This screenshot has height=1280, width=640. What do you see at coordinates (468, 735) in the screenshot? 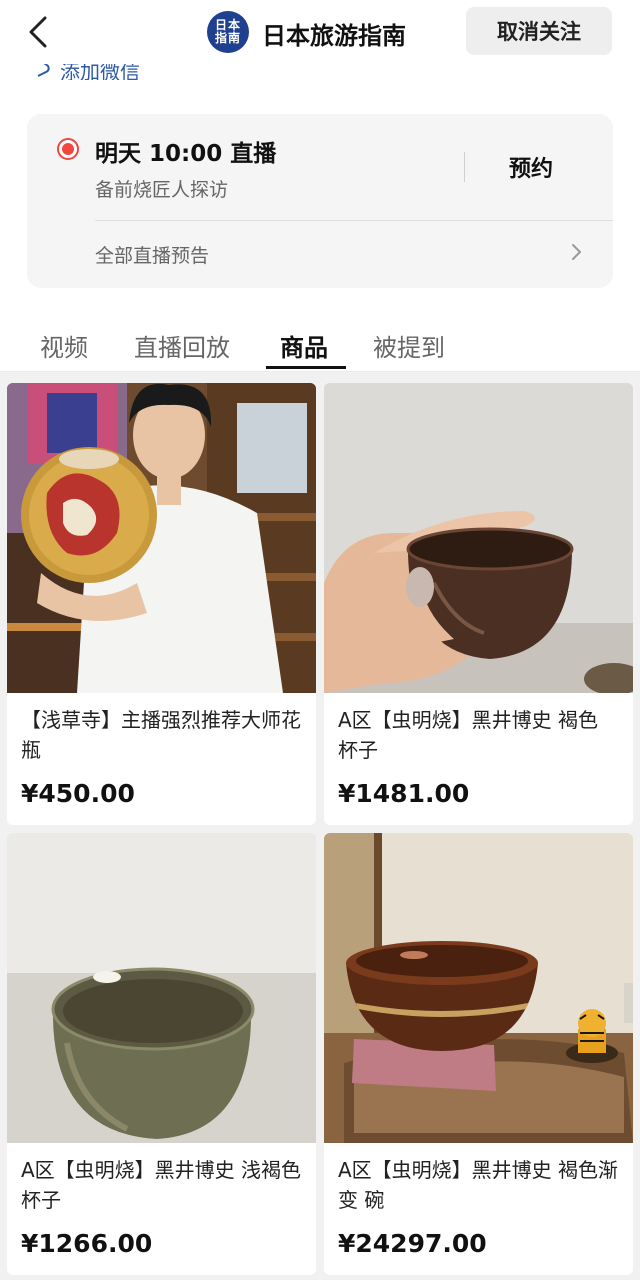
I see `product-title: A区【虫明烧】黑井博史 褐色 杯子` at bounding box center [468, 735].